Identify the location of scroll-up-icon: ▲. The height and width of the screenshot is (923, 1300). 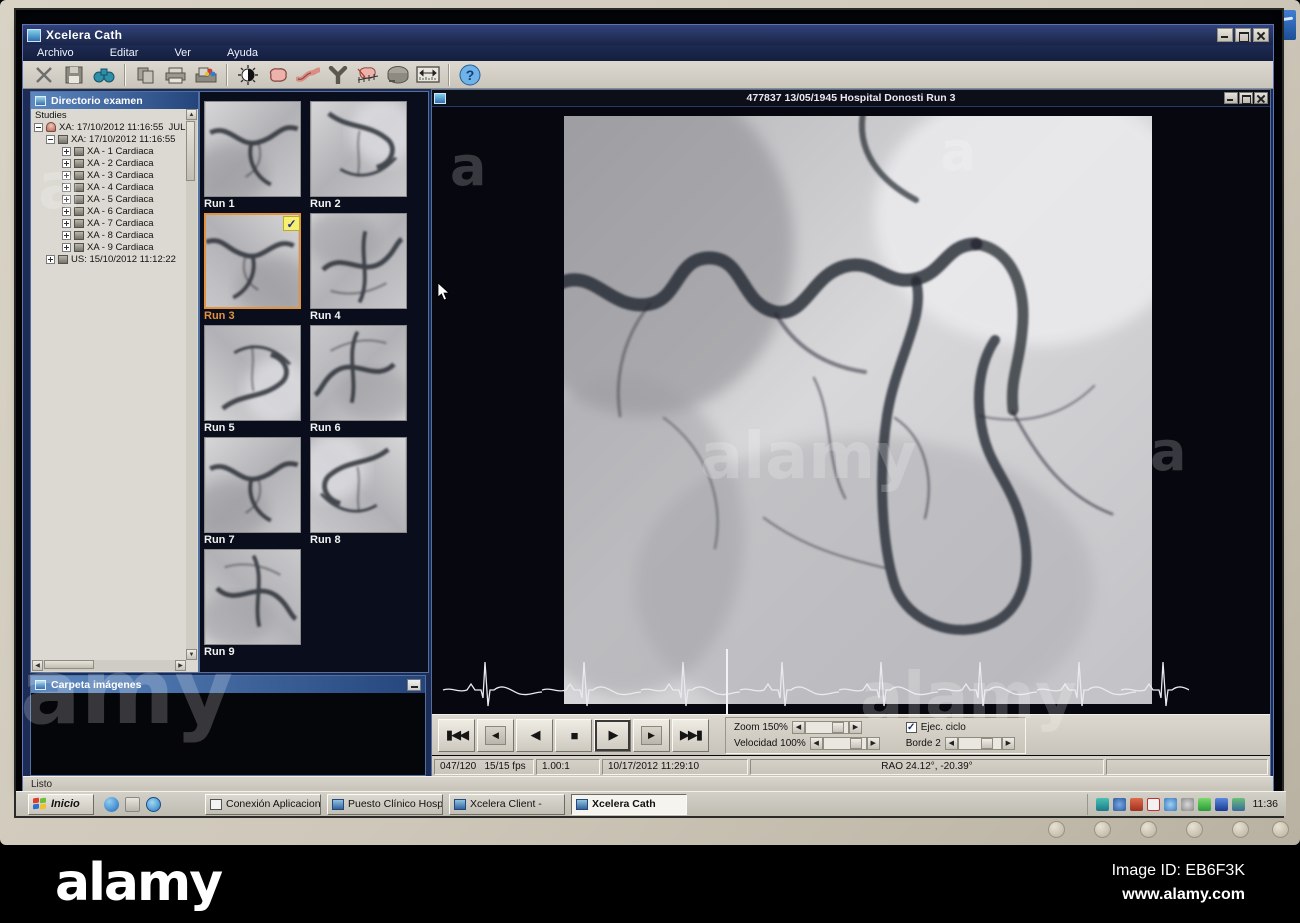
(191, 114).